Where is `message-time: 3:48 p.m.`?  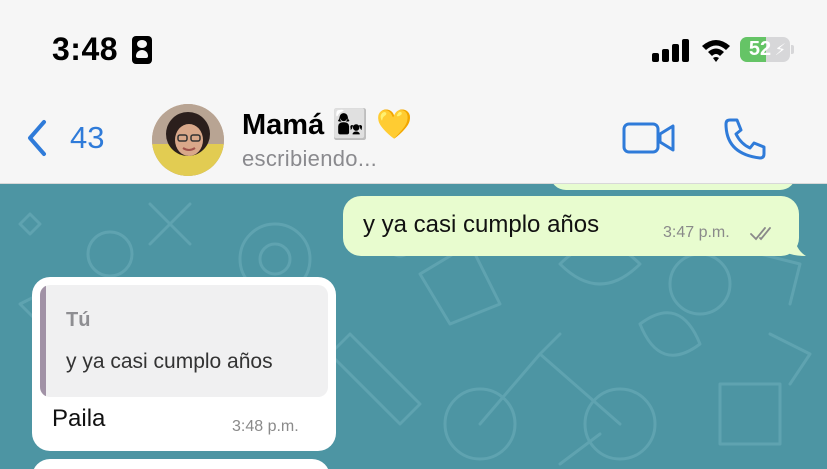 message-time: 3:48 p.m. is located at coordinates (265, 426).